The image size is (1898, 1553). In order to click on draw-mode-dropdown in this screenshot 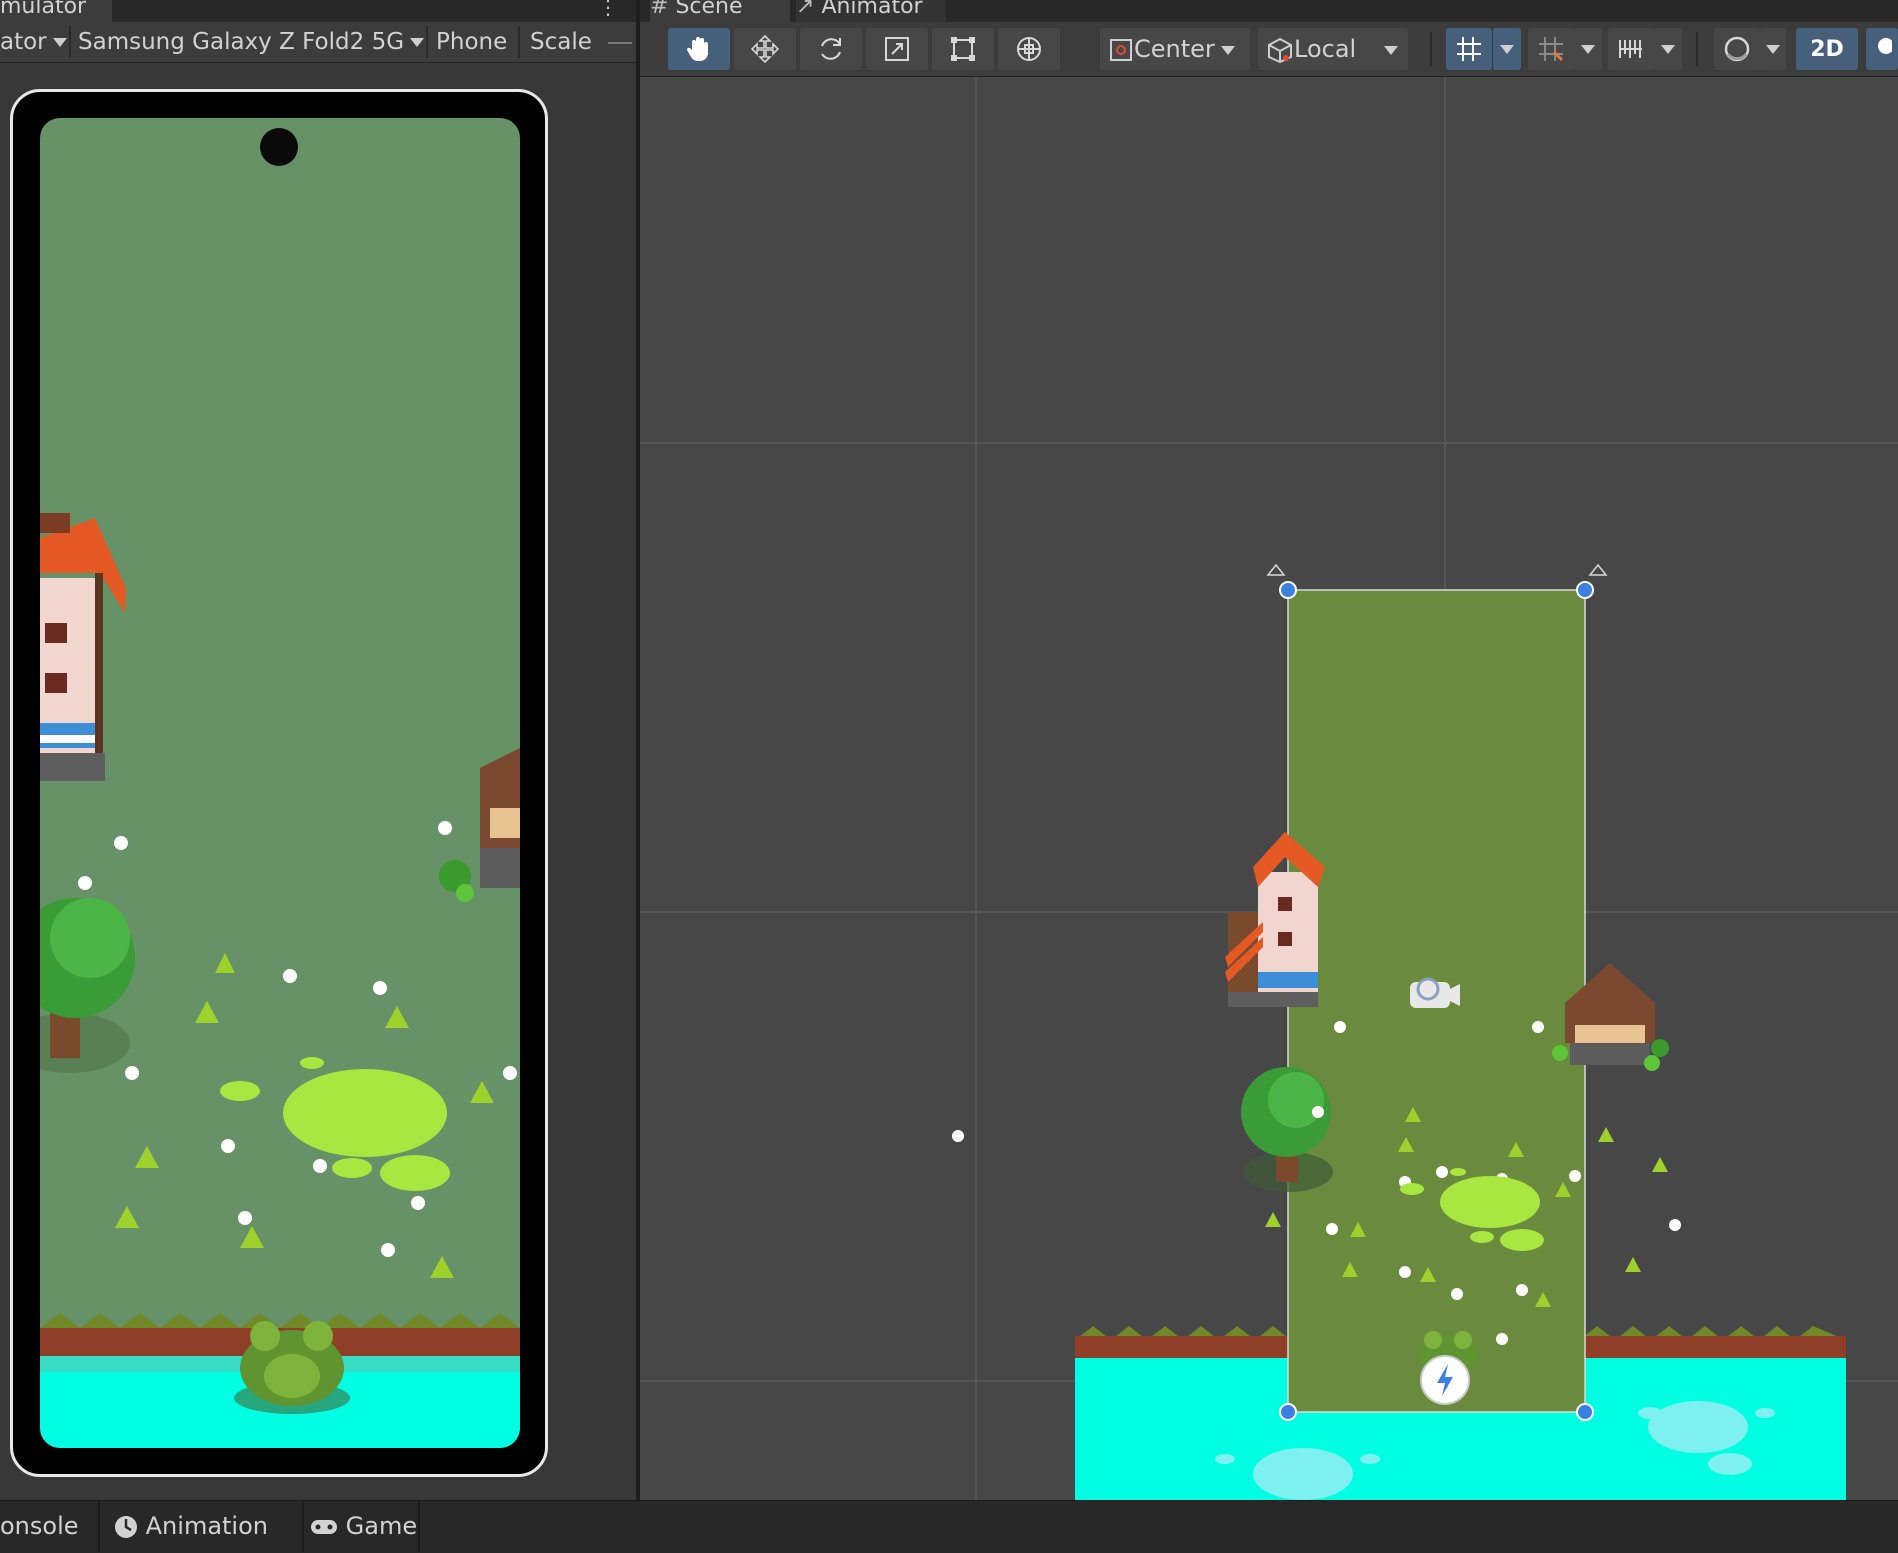, I will do `click(1773, 49)`.